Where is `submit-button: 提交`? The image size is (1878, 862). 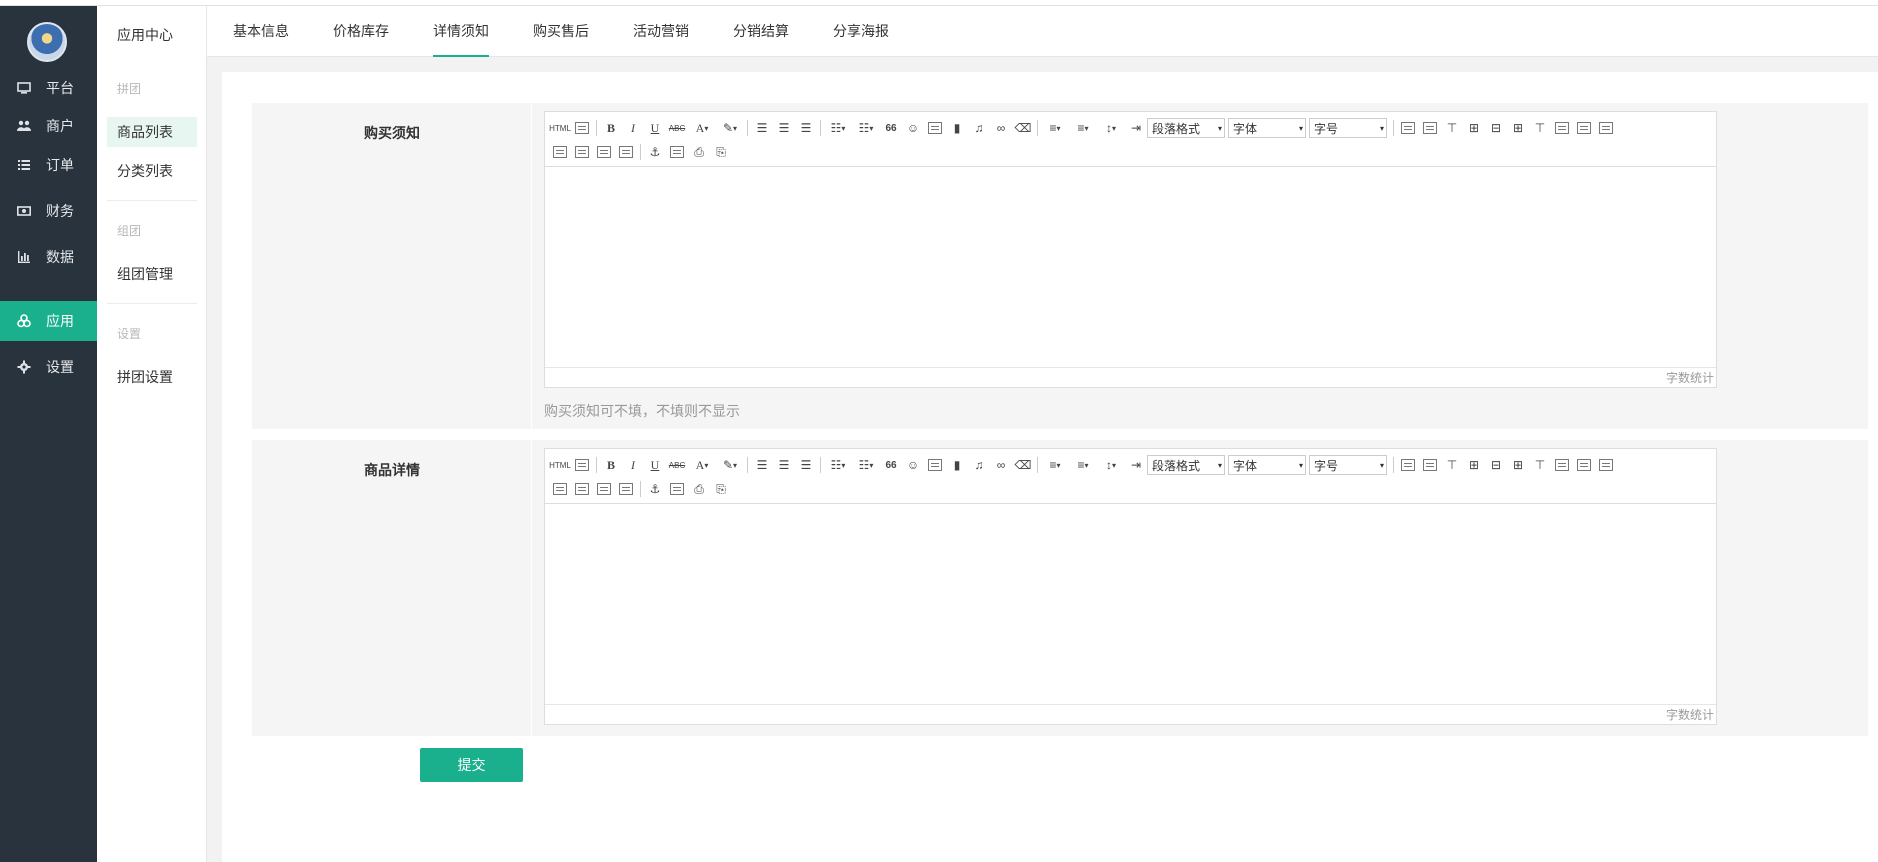
submit-button: 提交 is located at coordinates (471, 765).